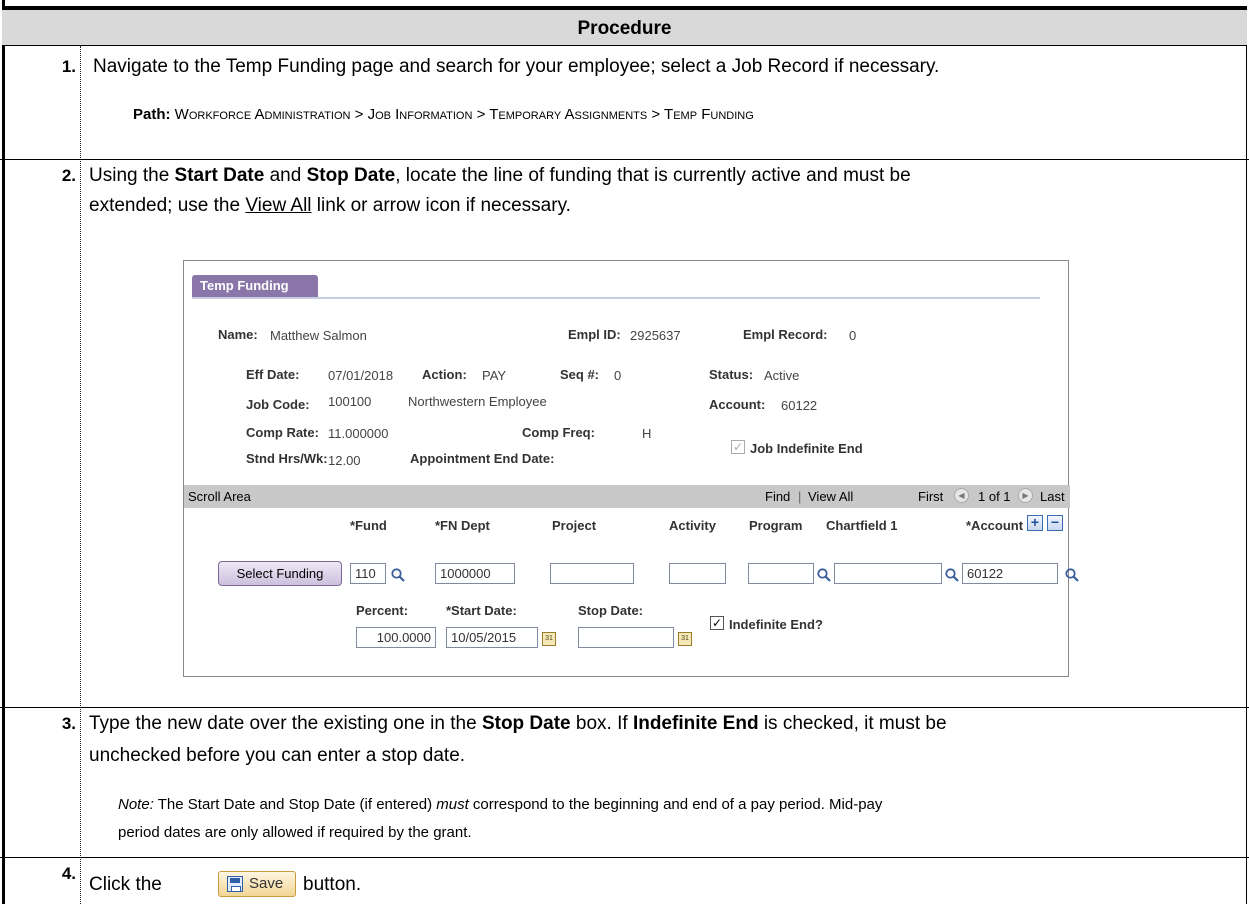 The width and height of the screenshot is (1249, 904). What do you see at coordinates (282, 432) in the screenshot?
I see `comp-rate-label: Comp Rate:` at bounding box center [282, 432].